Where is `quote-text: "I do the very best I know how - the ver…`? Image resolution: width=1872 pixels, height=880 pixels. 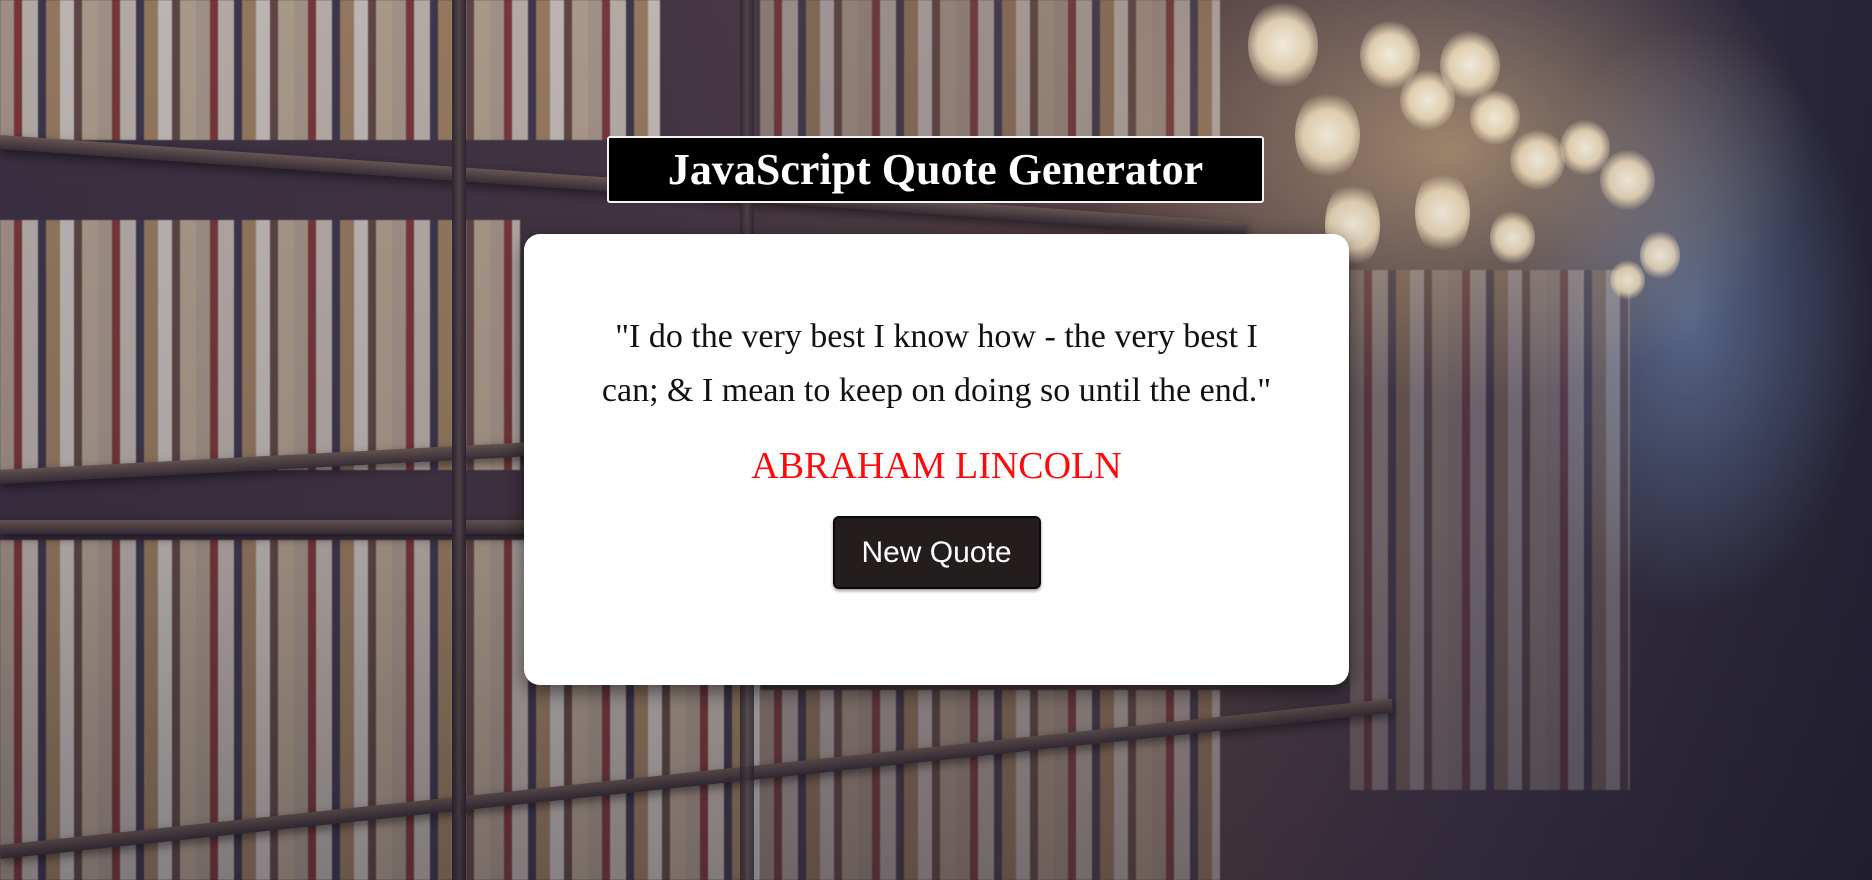
quote-text: "I do the very best I know how - the ver… is located at coordinates (936, 363).